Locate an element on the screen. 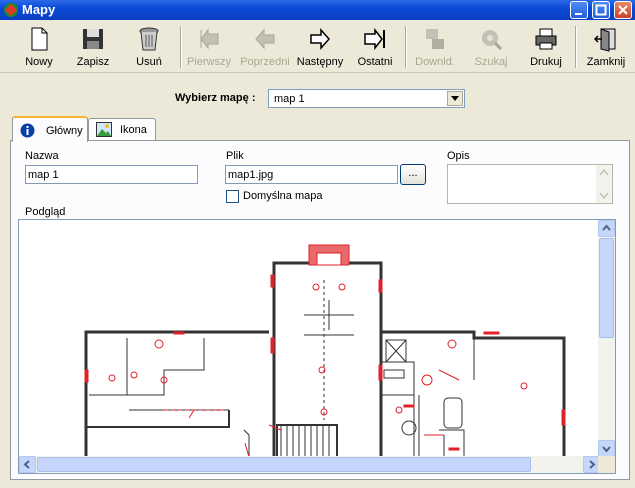 The width and height of the screenshot is (635, 488). save-button: Zapisz is located at coordinates (93, 47).